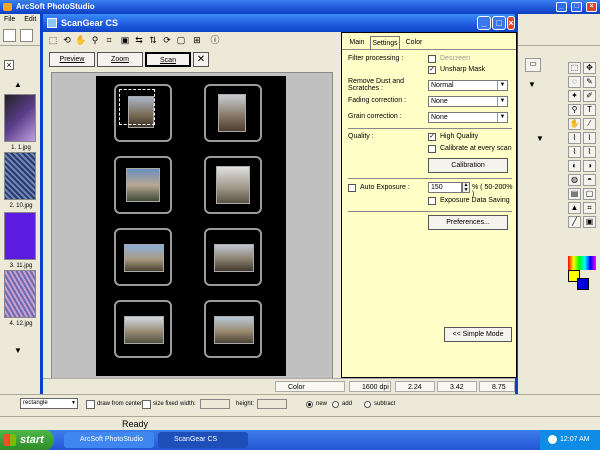 The width and height of the screenshot is (600, 450). Describe the element at coordinates (511, 23) in the screenshot. I see `scangear-close-button: ×` at that location.